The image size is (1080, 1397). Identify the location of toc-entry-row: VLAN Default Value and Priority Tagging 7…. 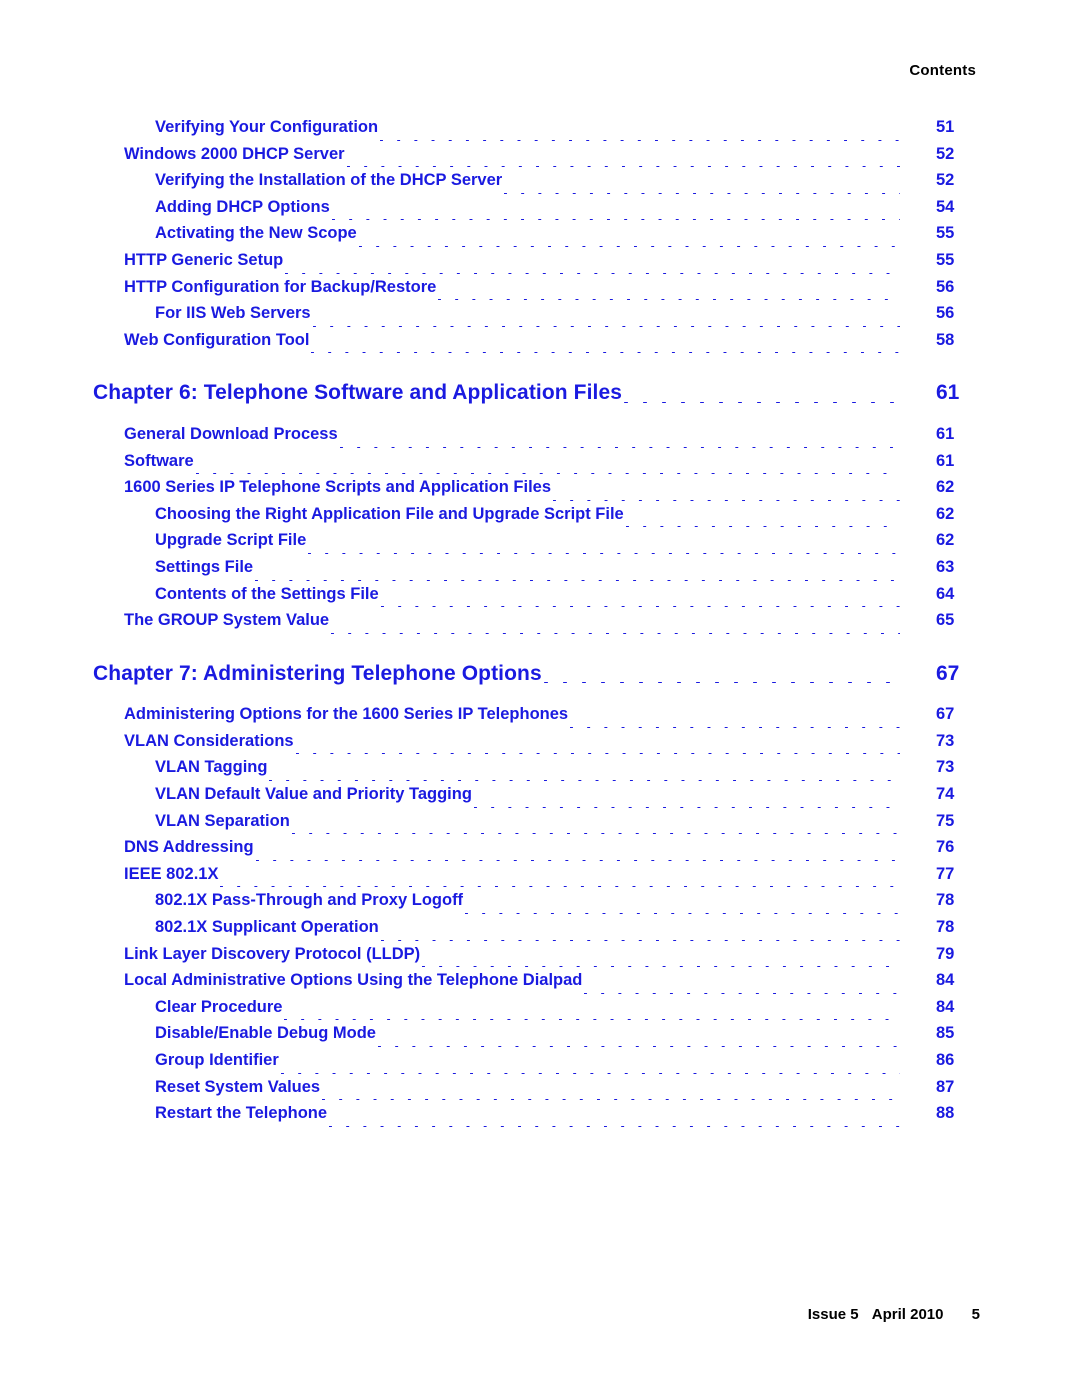
(540, 798).